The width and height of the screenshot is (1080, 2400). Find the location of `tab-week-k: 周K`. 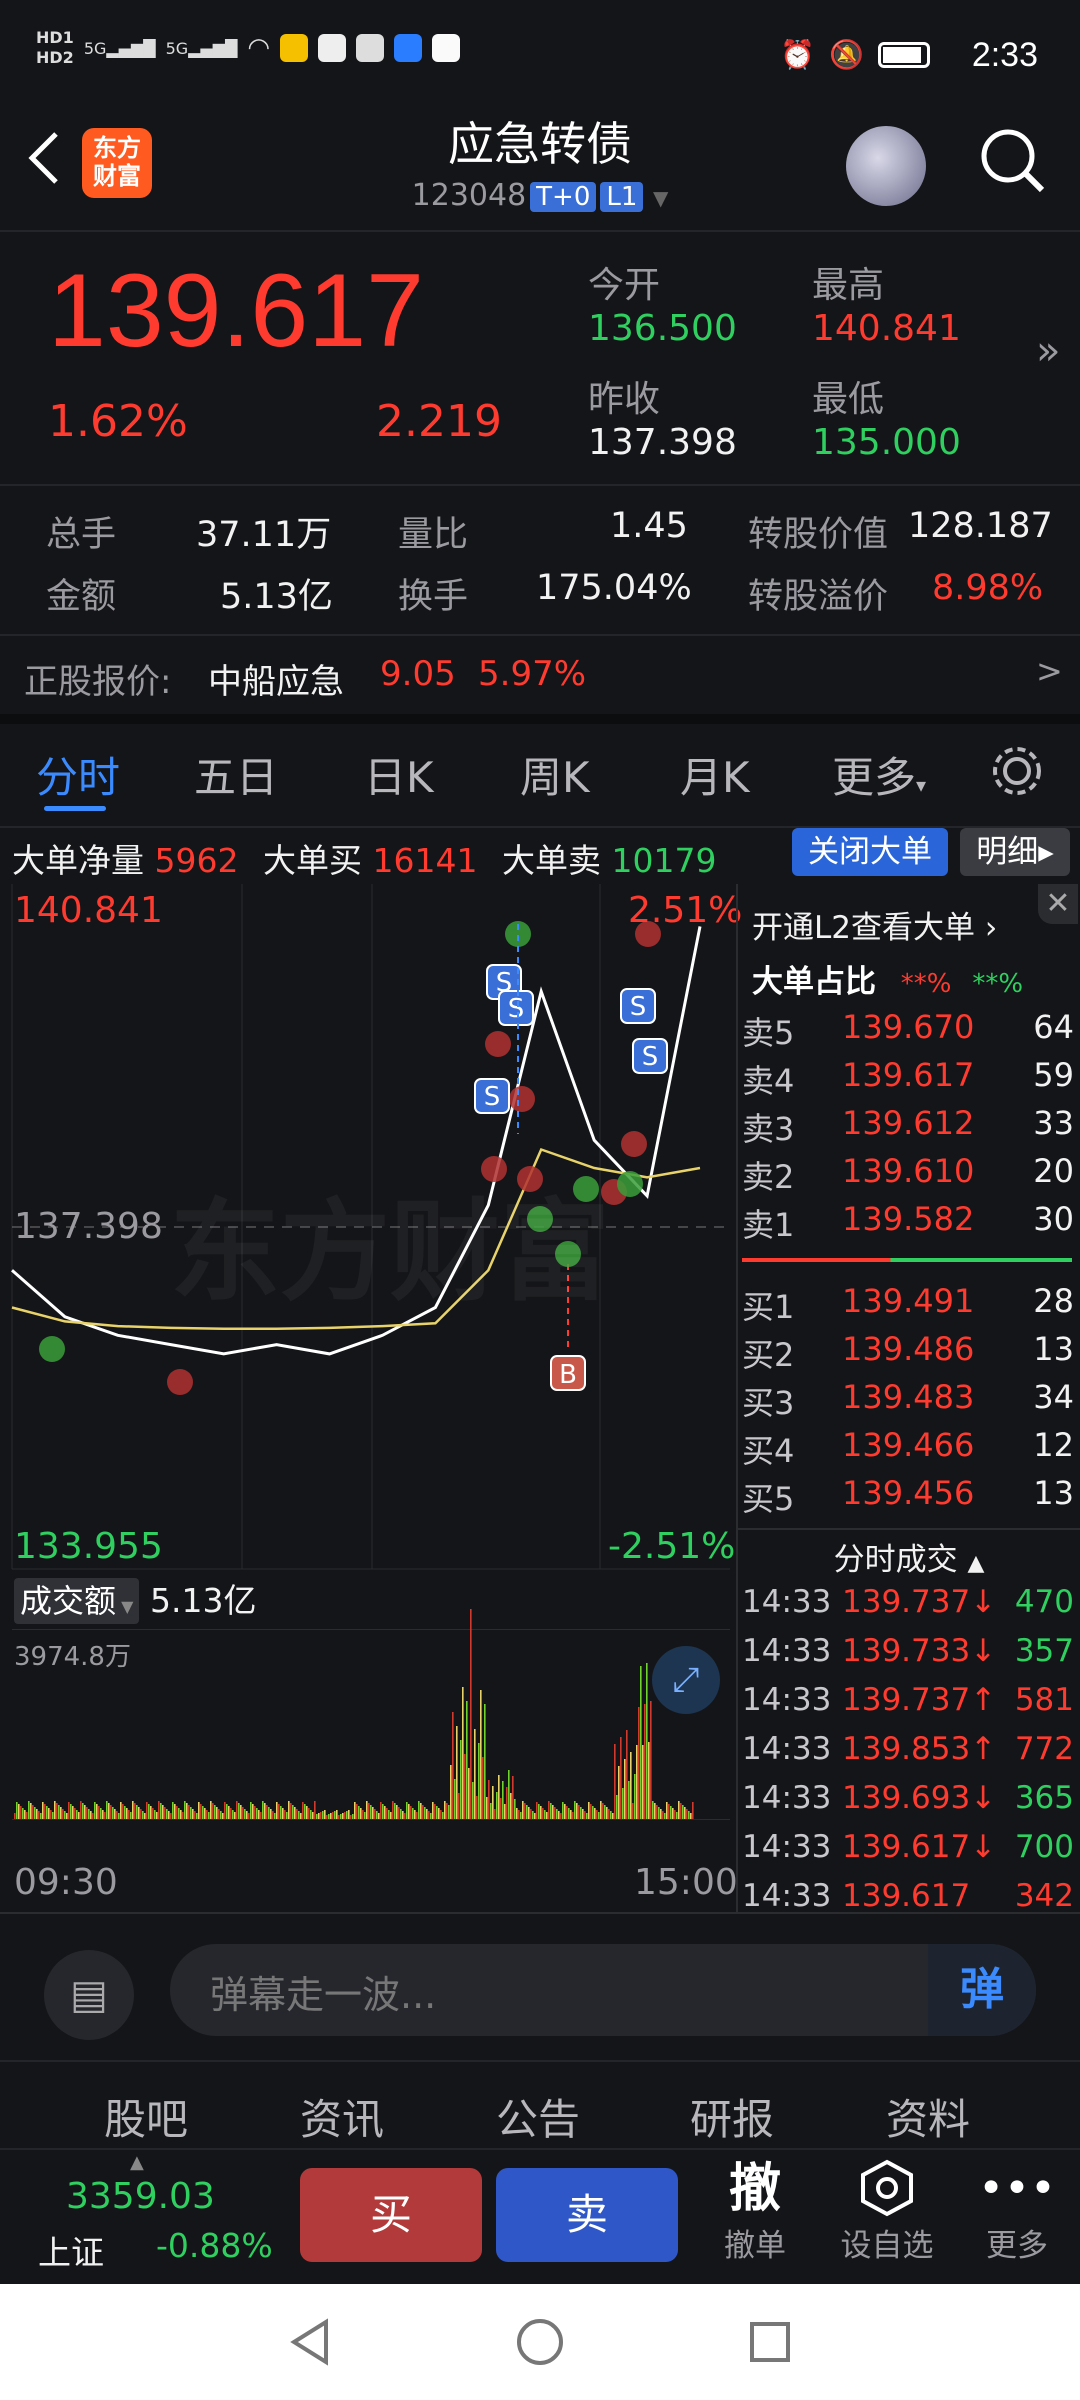

tab-week-k: 周K is located at coordinates (555, 774).